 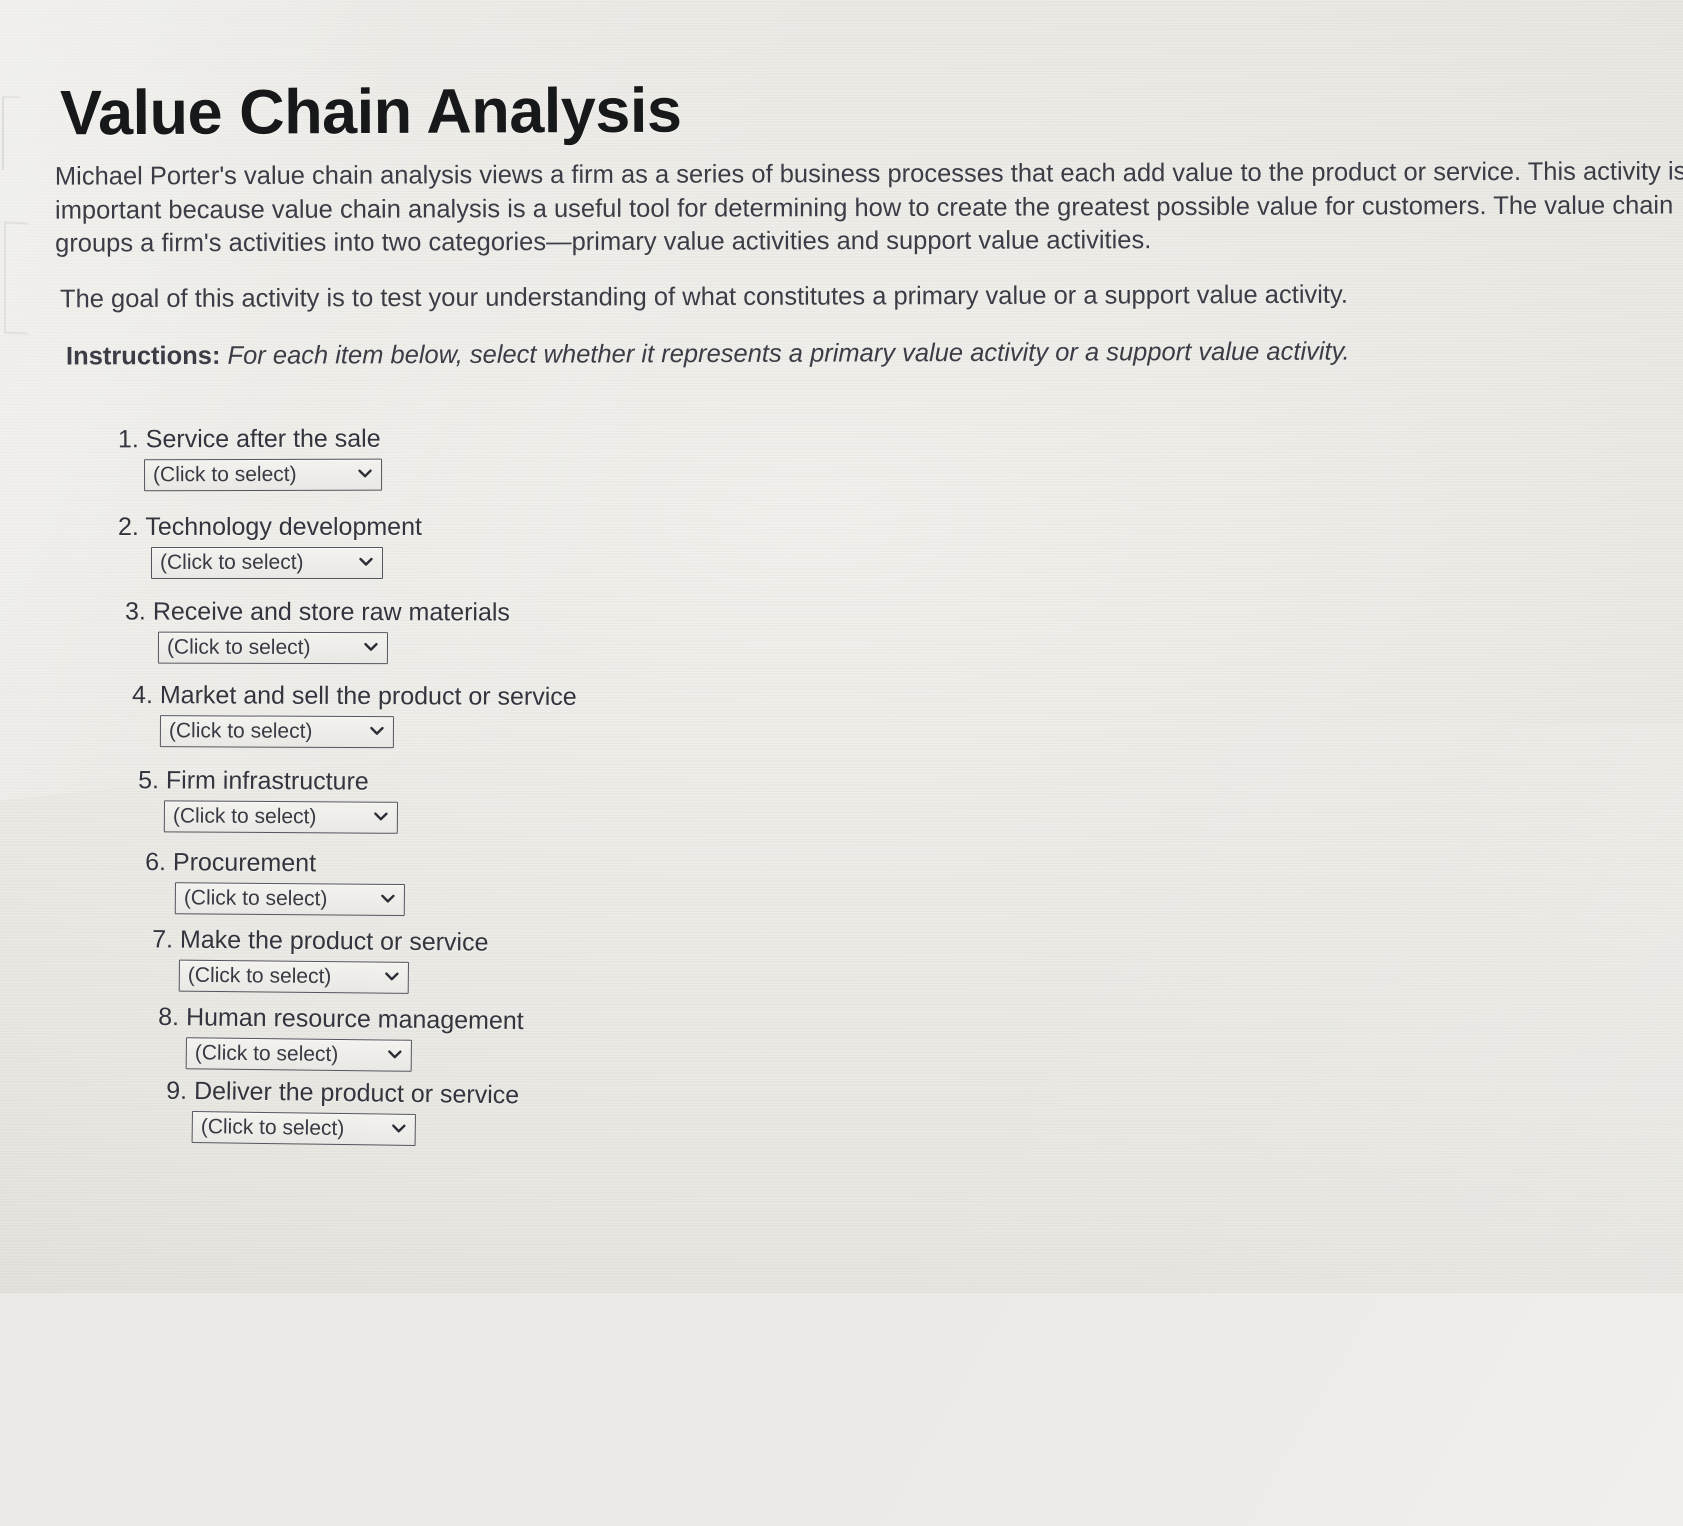 What do you see at coordinates (259, 975) in the screenshot?
I see `answer-dropdown-7-value: (Click to select)` at bounding box center [259, 975].